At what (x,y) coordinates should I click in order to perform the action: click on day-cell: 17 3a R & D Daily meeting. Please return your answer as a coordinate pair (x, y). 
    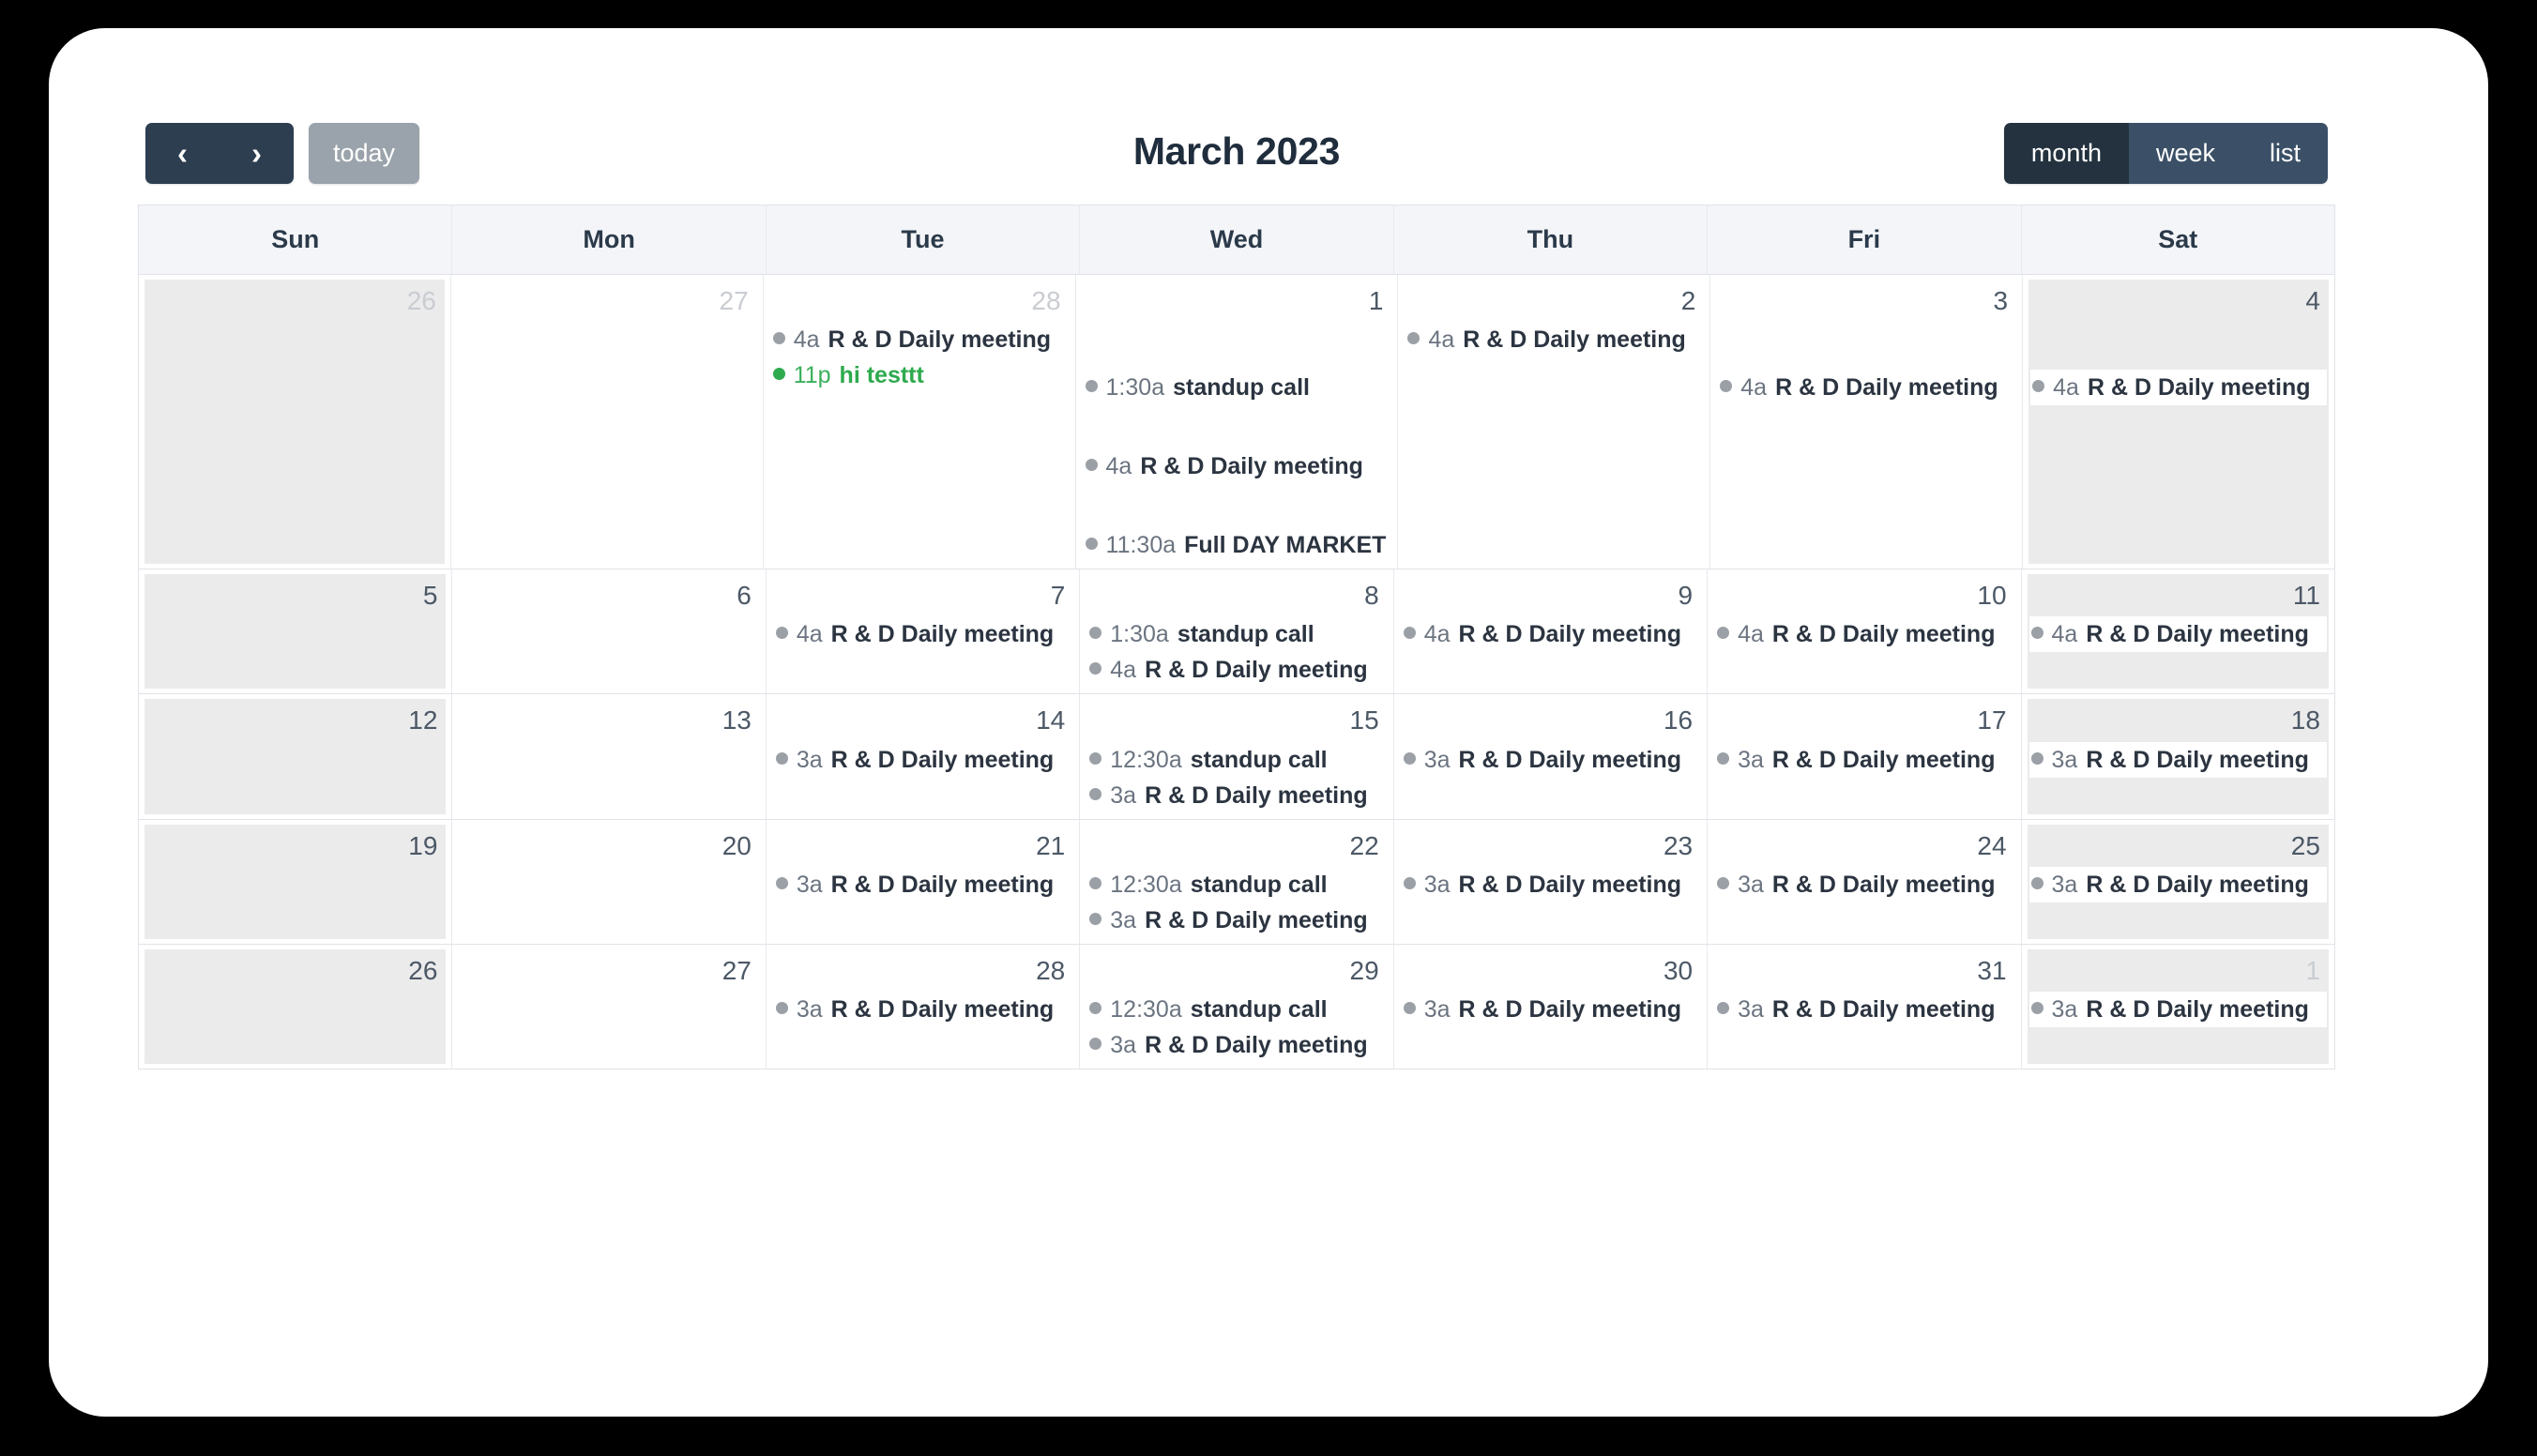
    Looking at the image, I should click on (1865, 756).